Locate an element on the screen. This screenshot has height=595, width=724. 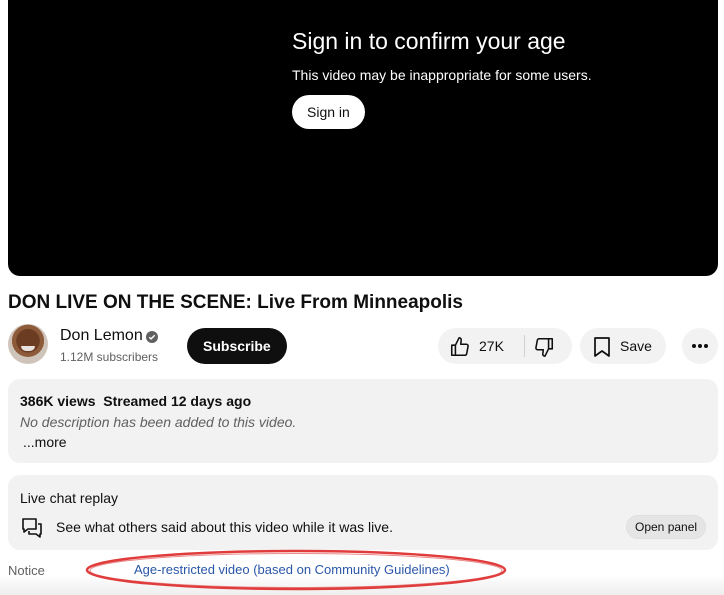
more-horizontal-icon is located at coordinates (700, 346).